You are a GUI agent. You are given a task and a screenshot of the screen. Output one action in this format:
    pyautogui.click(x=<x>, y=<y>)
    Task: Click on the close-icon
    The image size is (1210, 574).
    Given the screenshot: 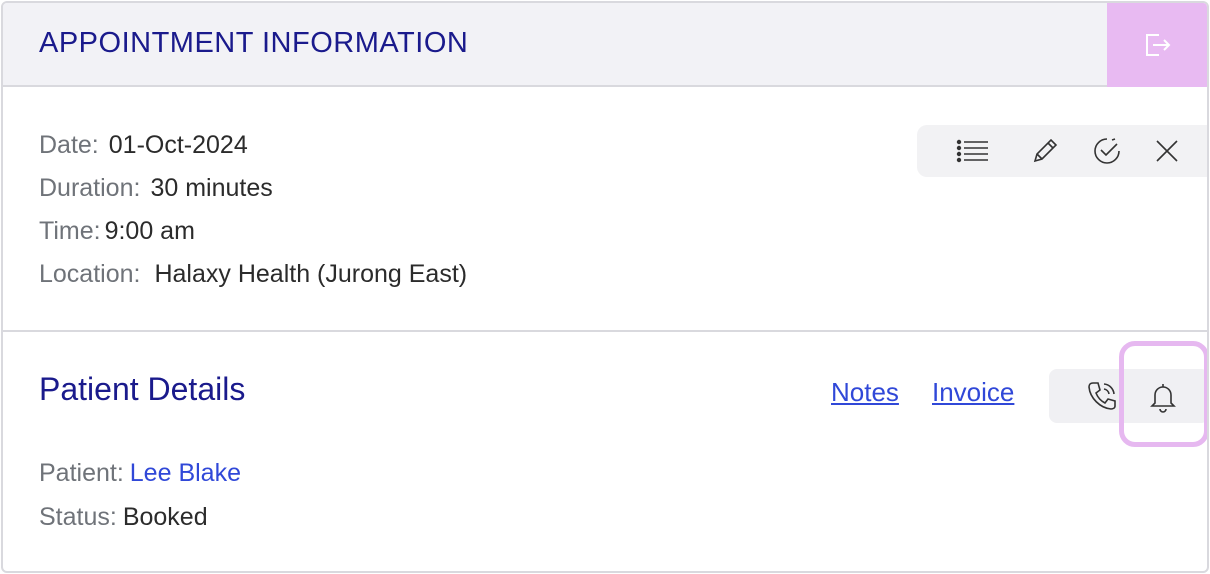 What is the action you would take?
    pyautogui.click(x=1167, y=151)
    